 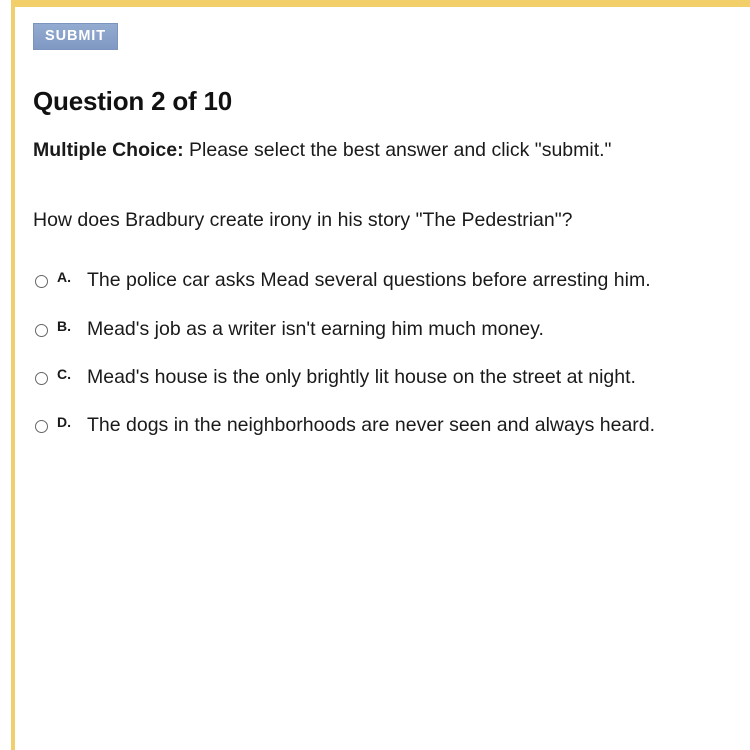 What do you see at coordinates (64, 421) in the screenshot?
I see `choice-letter-d: D.` at bounding box center [64, 421].